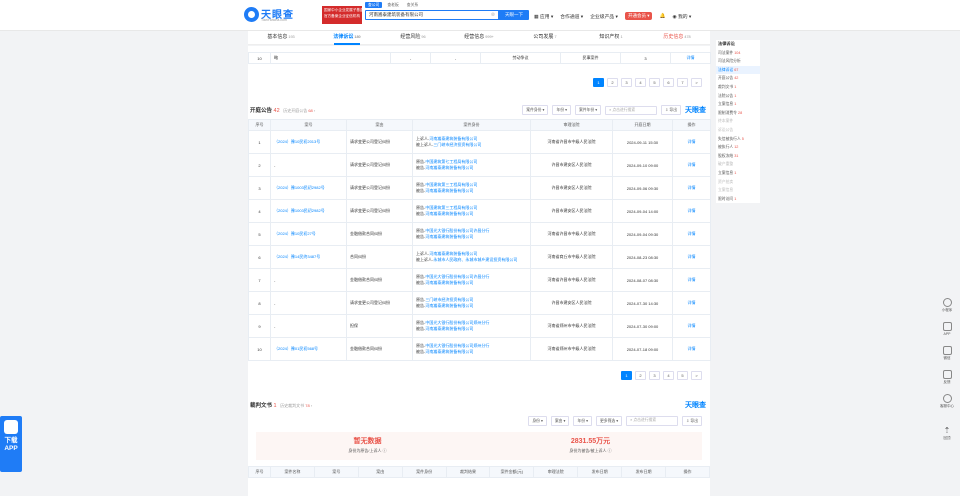 The height and width of the screenshot is (496, 960). What do you see at coordinates (432, 15) in the screenshot?
I see `search-input: 河南嵩泰建筑装备有限公司 ⊗` at bounding box center [432, 15].